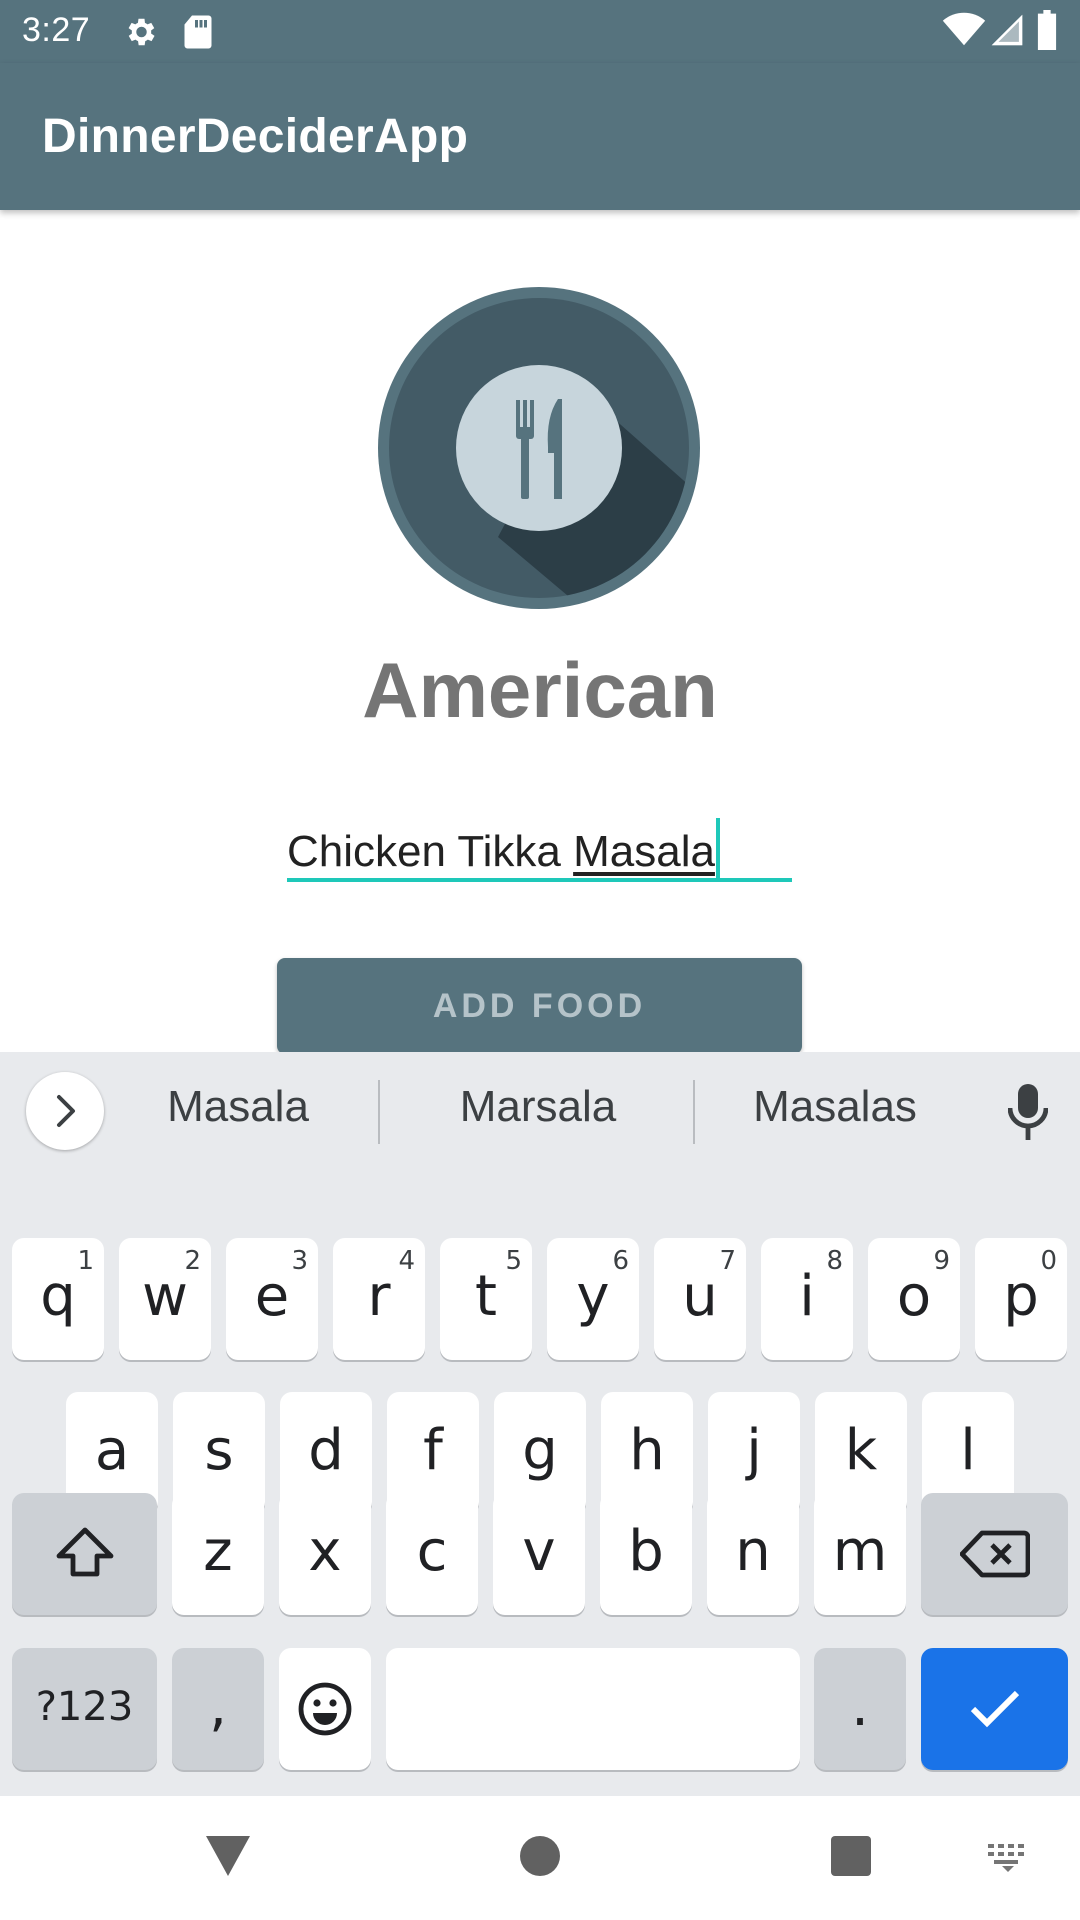 Image resolution: width=1080 pixels, height=1920 pixels. What do you see at coordinates (914, 1296) in the screenshot?
I see `key-label: o` at bounding box center [914, 1296].